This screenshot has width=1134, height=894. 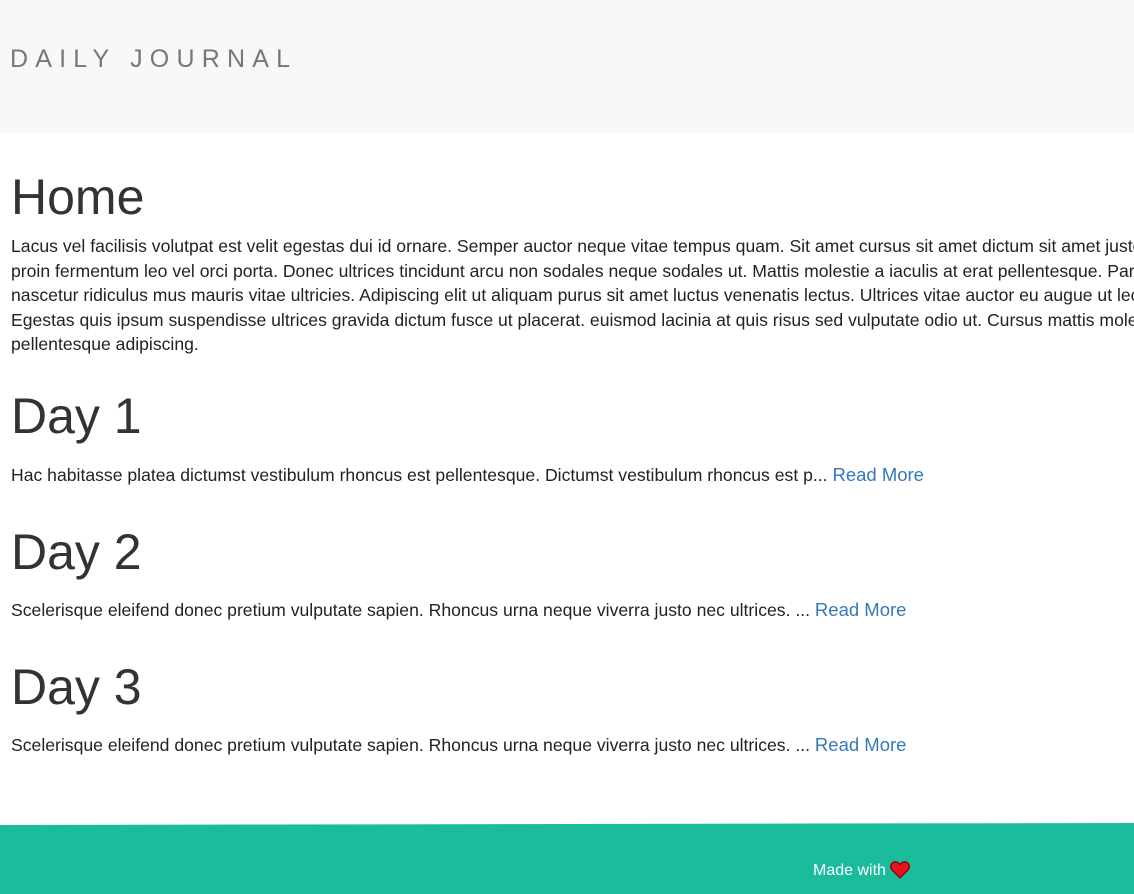 What do you see at coordinates (900, 873) in the screenshot?
I see `heart-icon` at bounding box center [900, 873].